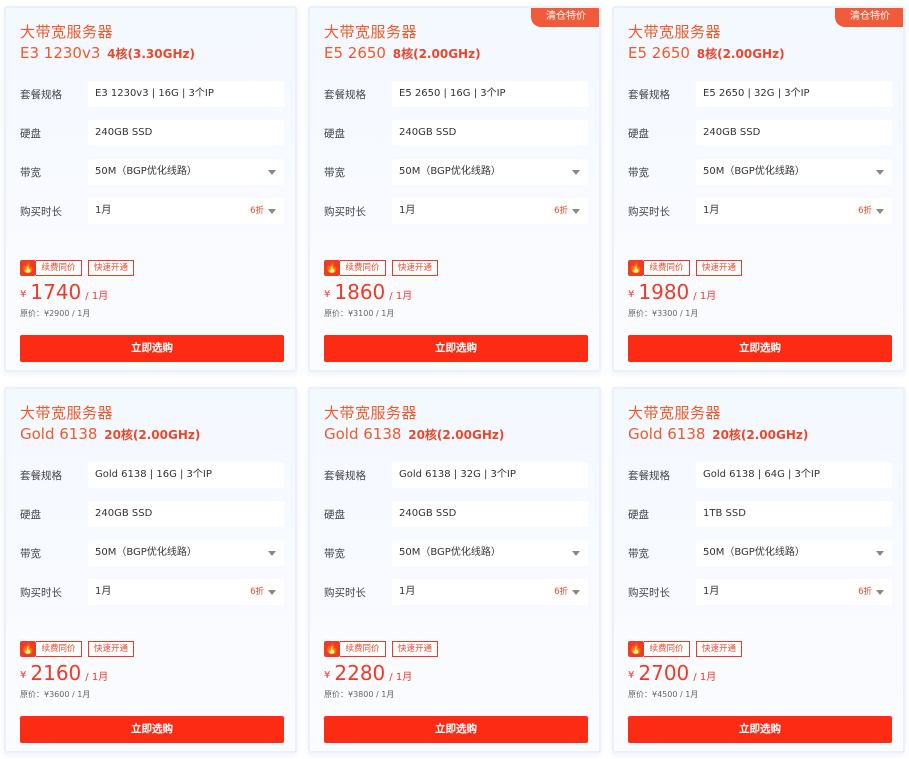  I want to click on core-info: 8核(2.00GHz), so click(740, 54).